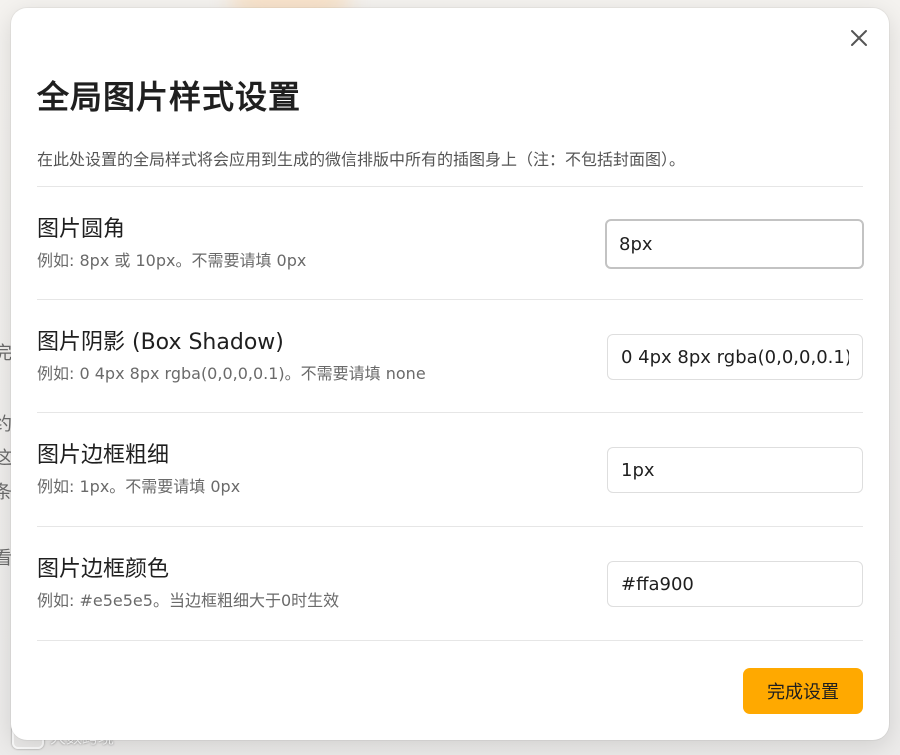 Image resolution: width=900 pixels, height=755 pixels. I want to click on box-shadow-input, so click(735, 357).